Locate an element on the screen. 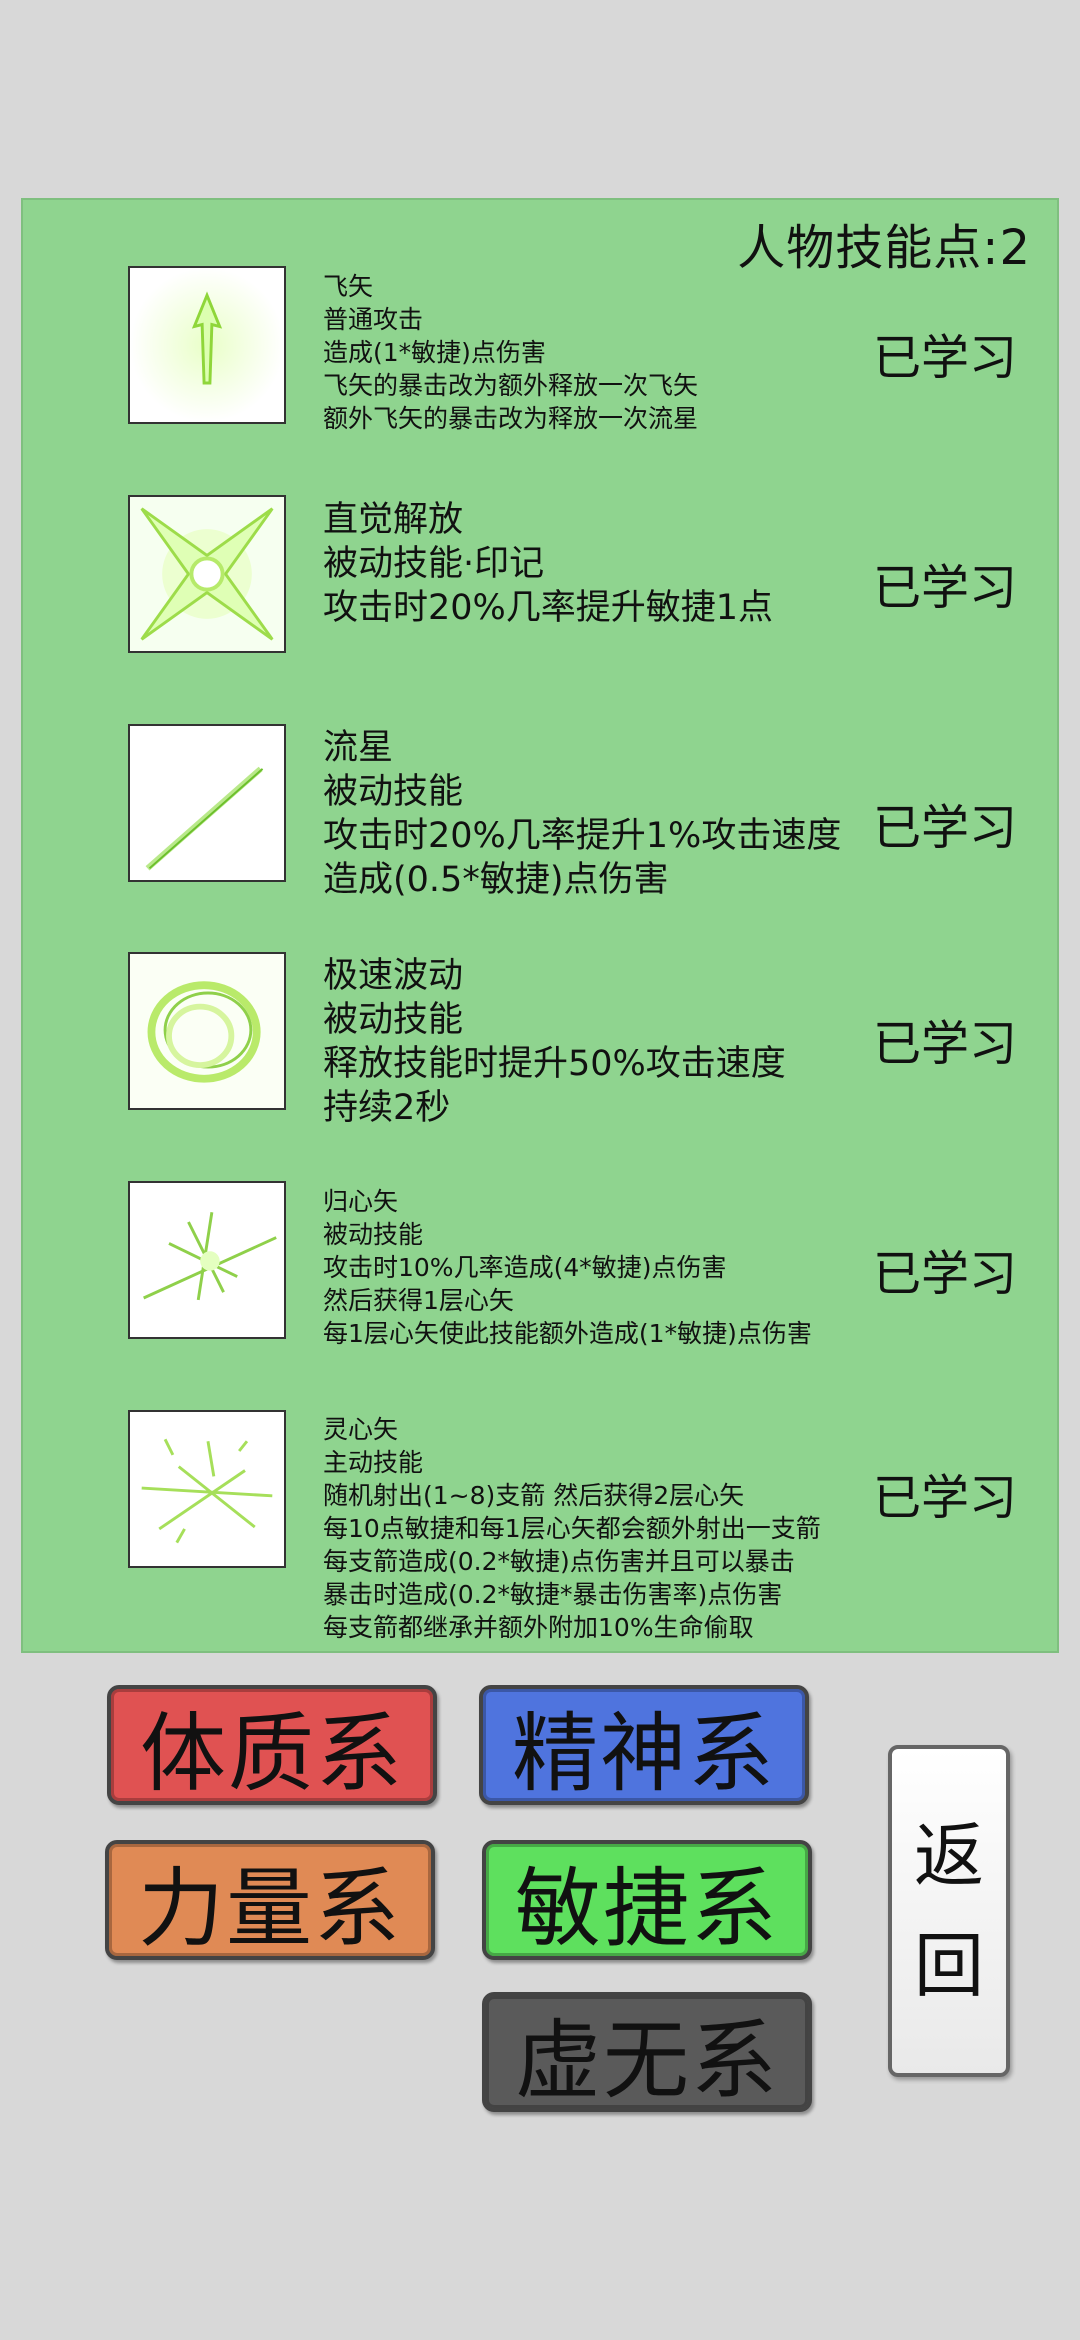  back-label-2: 回 is located at coordinates (949, 1966).